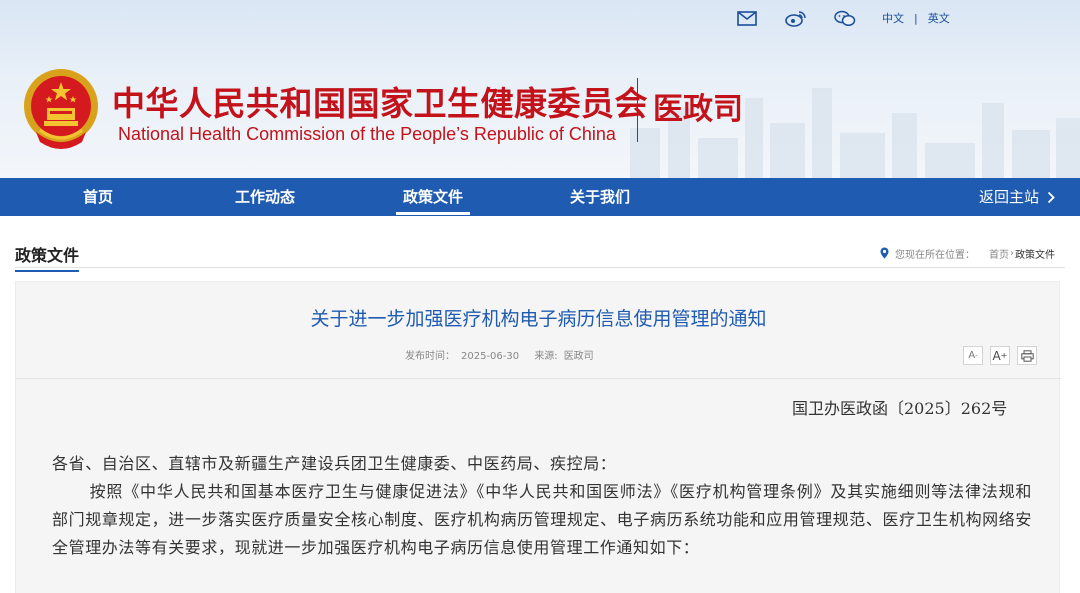  Describe the element at coordinates (996, 355) in the screenshot. I see `font-increase-label: A` at that location.